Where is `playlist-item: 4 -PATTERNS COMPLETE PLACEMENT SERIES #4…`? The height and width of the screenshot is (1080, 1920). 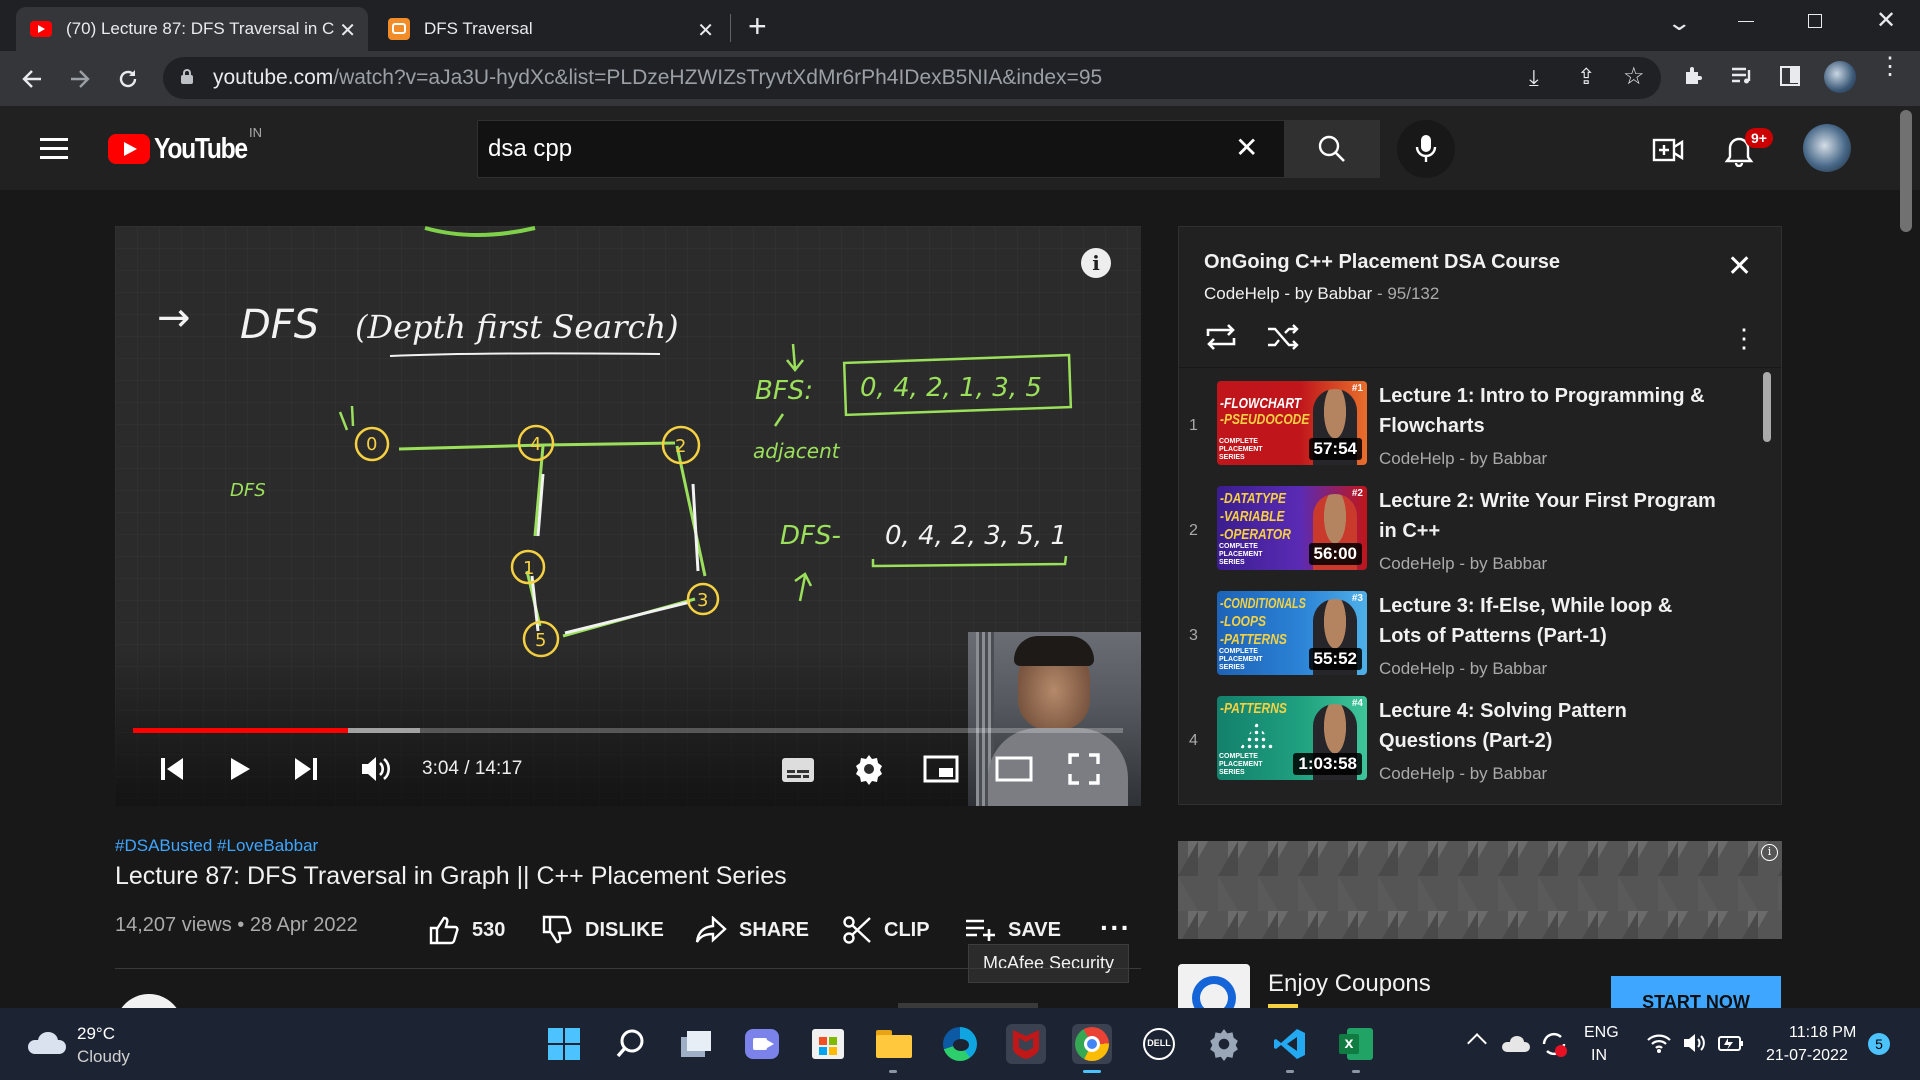 playlist-item: 4 -PATTERNS COMPLETE PLACEMENT SERIES #4… is located at coordinates (1474, 744).